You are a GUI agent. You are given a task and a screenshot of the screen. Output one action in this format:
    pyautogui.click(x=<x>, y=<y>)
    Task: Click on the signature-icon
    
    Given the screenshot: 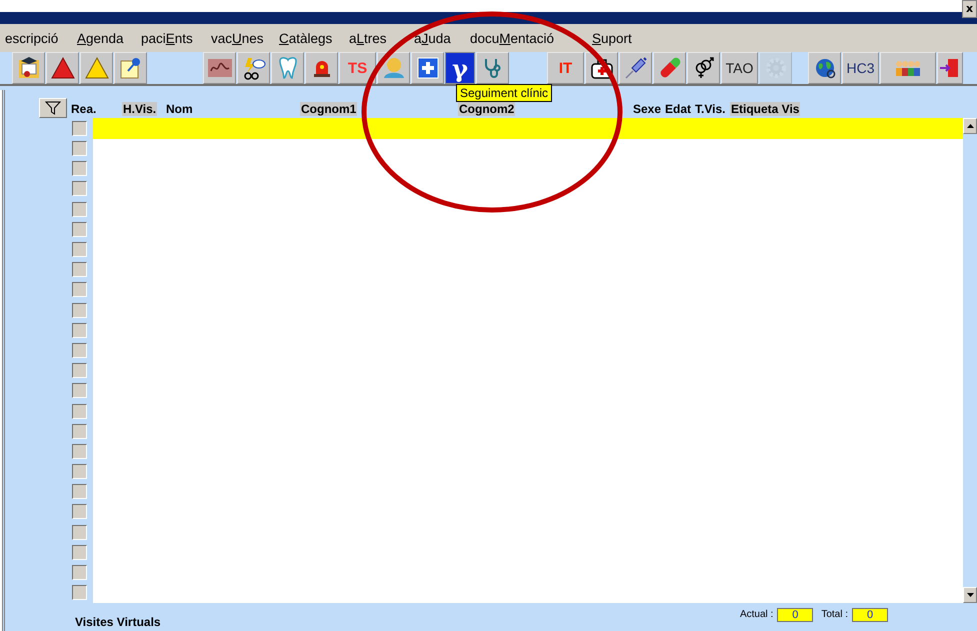 What is the action you would take?
    pyautogui.click(x=220, y=68)
    